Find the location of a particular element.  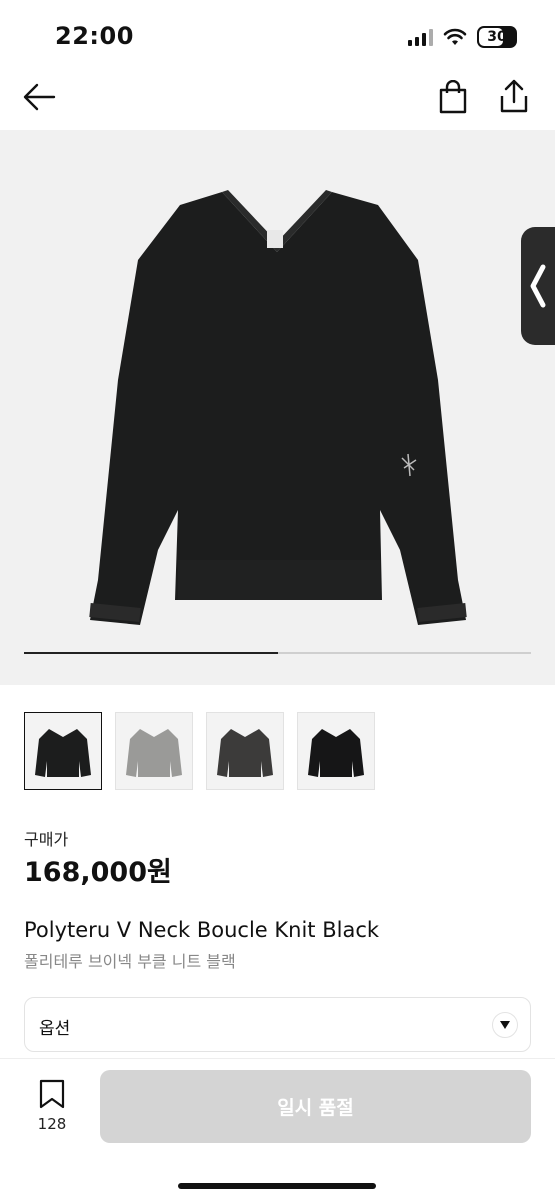

shopping-bag-icon is located at coordinates (453, 97).